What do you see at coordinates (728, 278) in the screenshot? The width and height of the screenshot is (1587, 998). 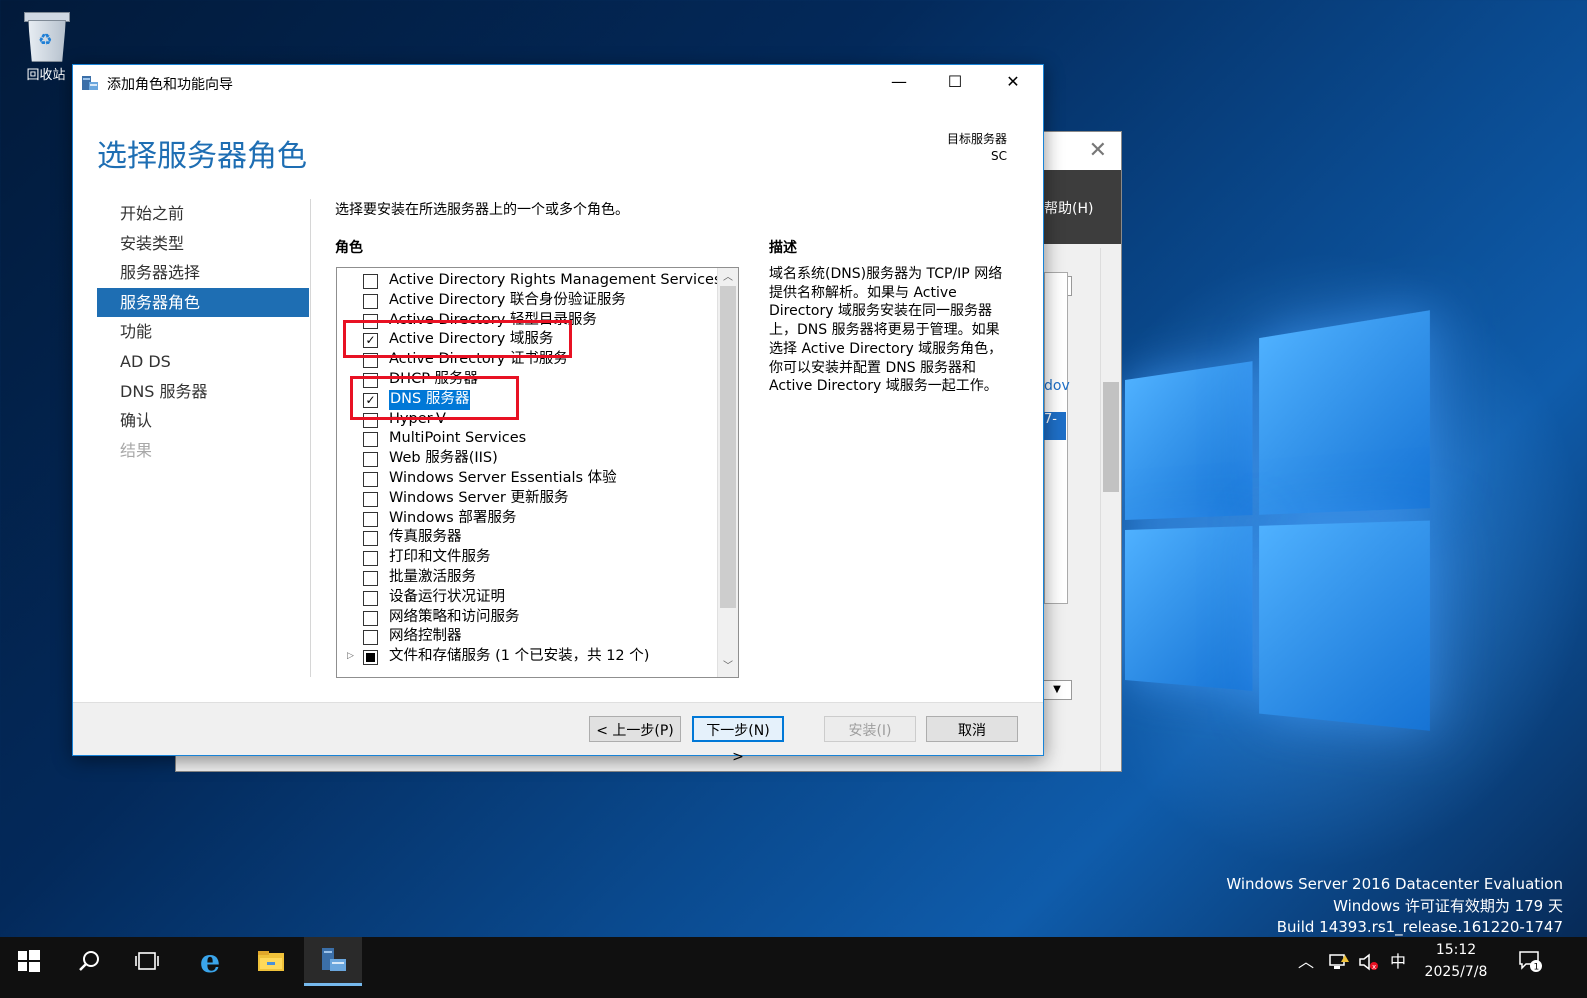 I see `scroll-up-icon: ︿` at bounding box center [728, 278].